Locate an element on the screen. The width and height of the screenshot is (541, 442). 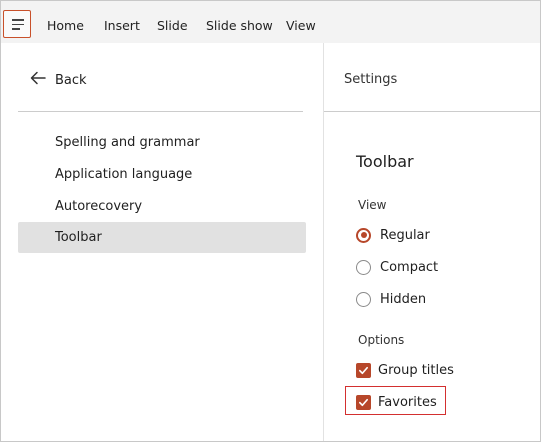
tab-view: View is located at coordinates (301, 25).